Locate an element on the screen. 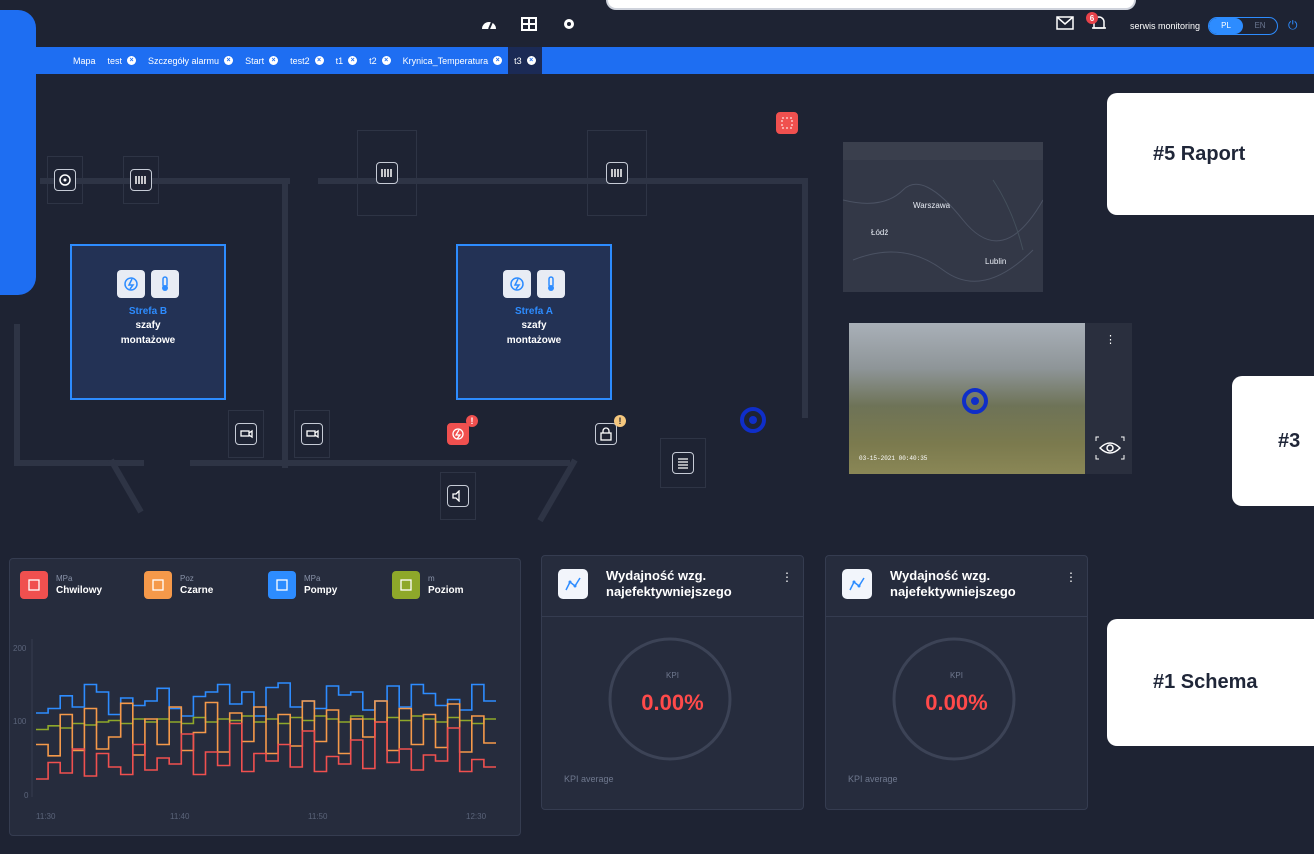 This screenshot has height=854, width=1314. map-city: Warszawa is located at coordinates (932, 205).